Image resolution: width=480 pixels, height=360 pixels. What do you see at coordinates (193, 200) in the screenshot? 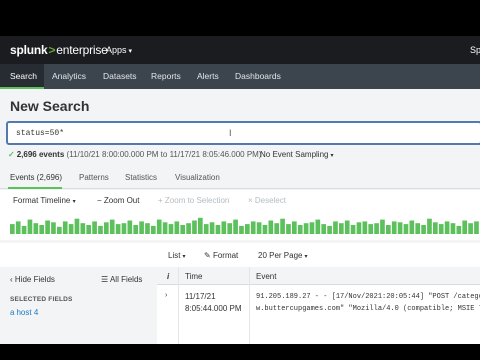
I see `zoom-to-selection-button: + Zoom to Selection` at bounding box center [193, 200].